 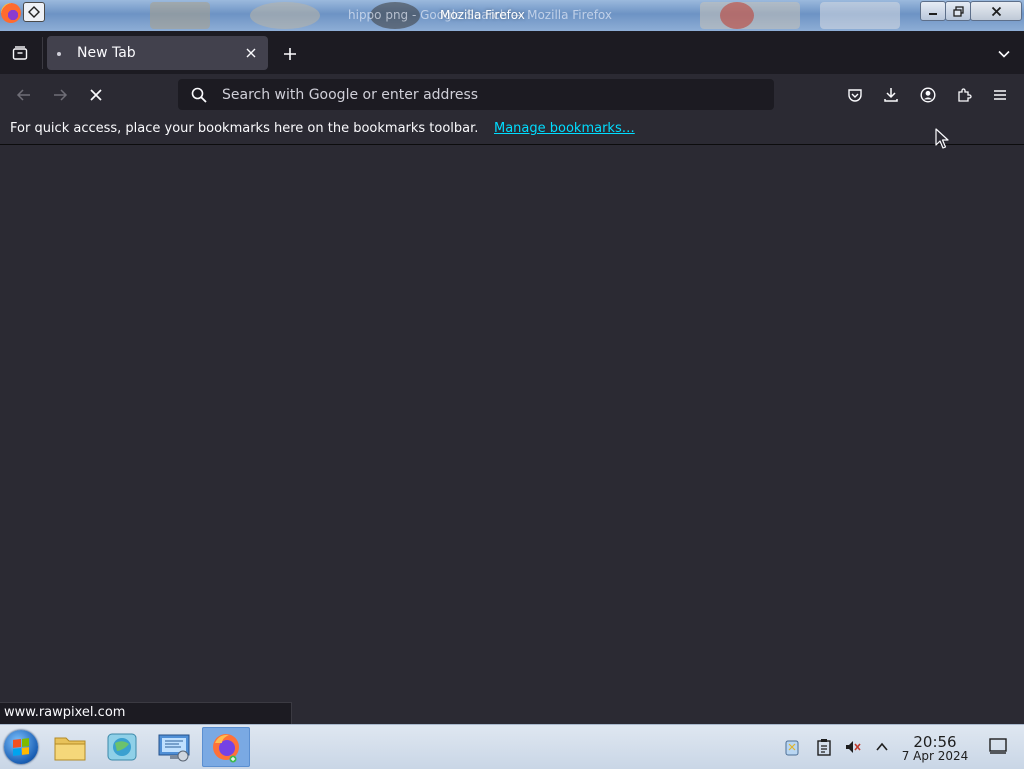 I want to click on taskbar-browser, so click(x=122, y=747).